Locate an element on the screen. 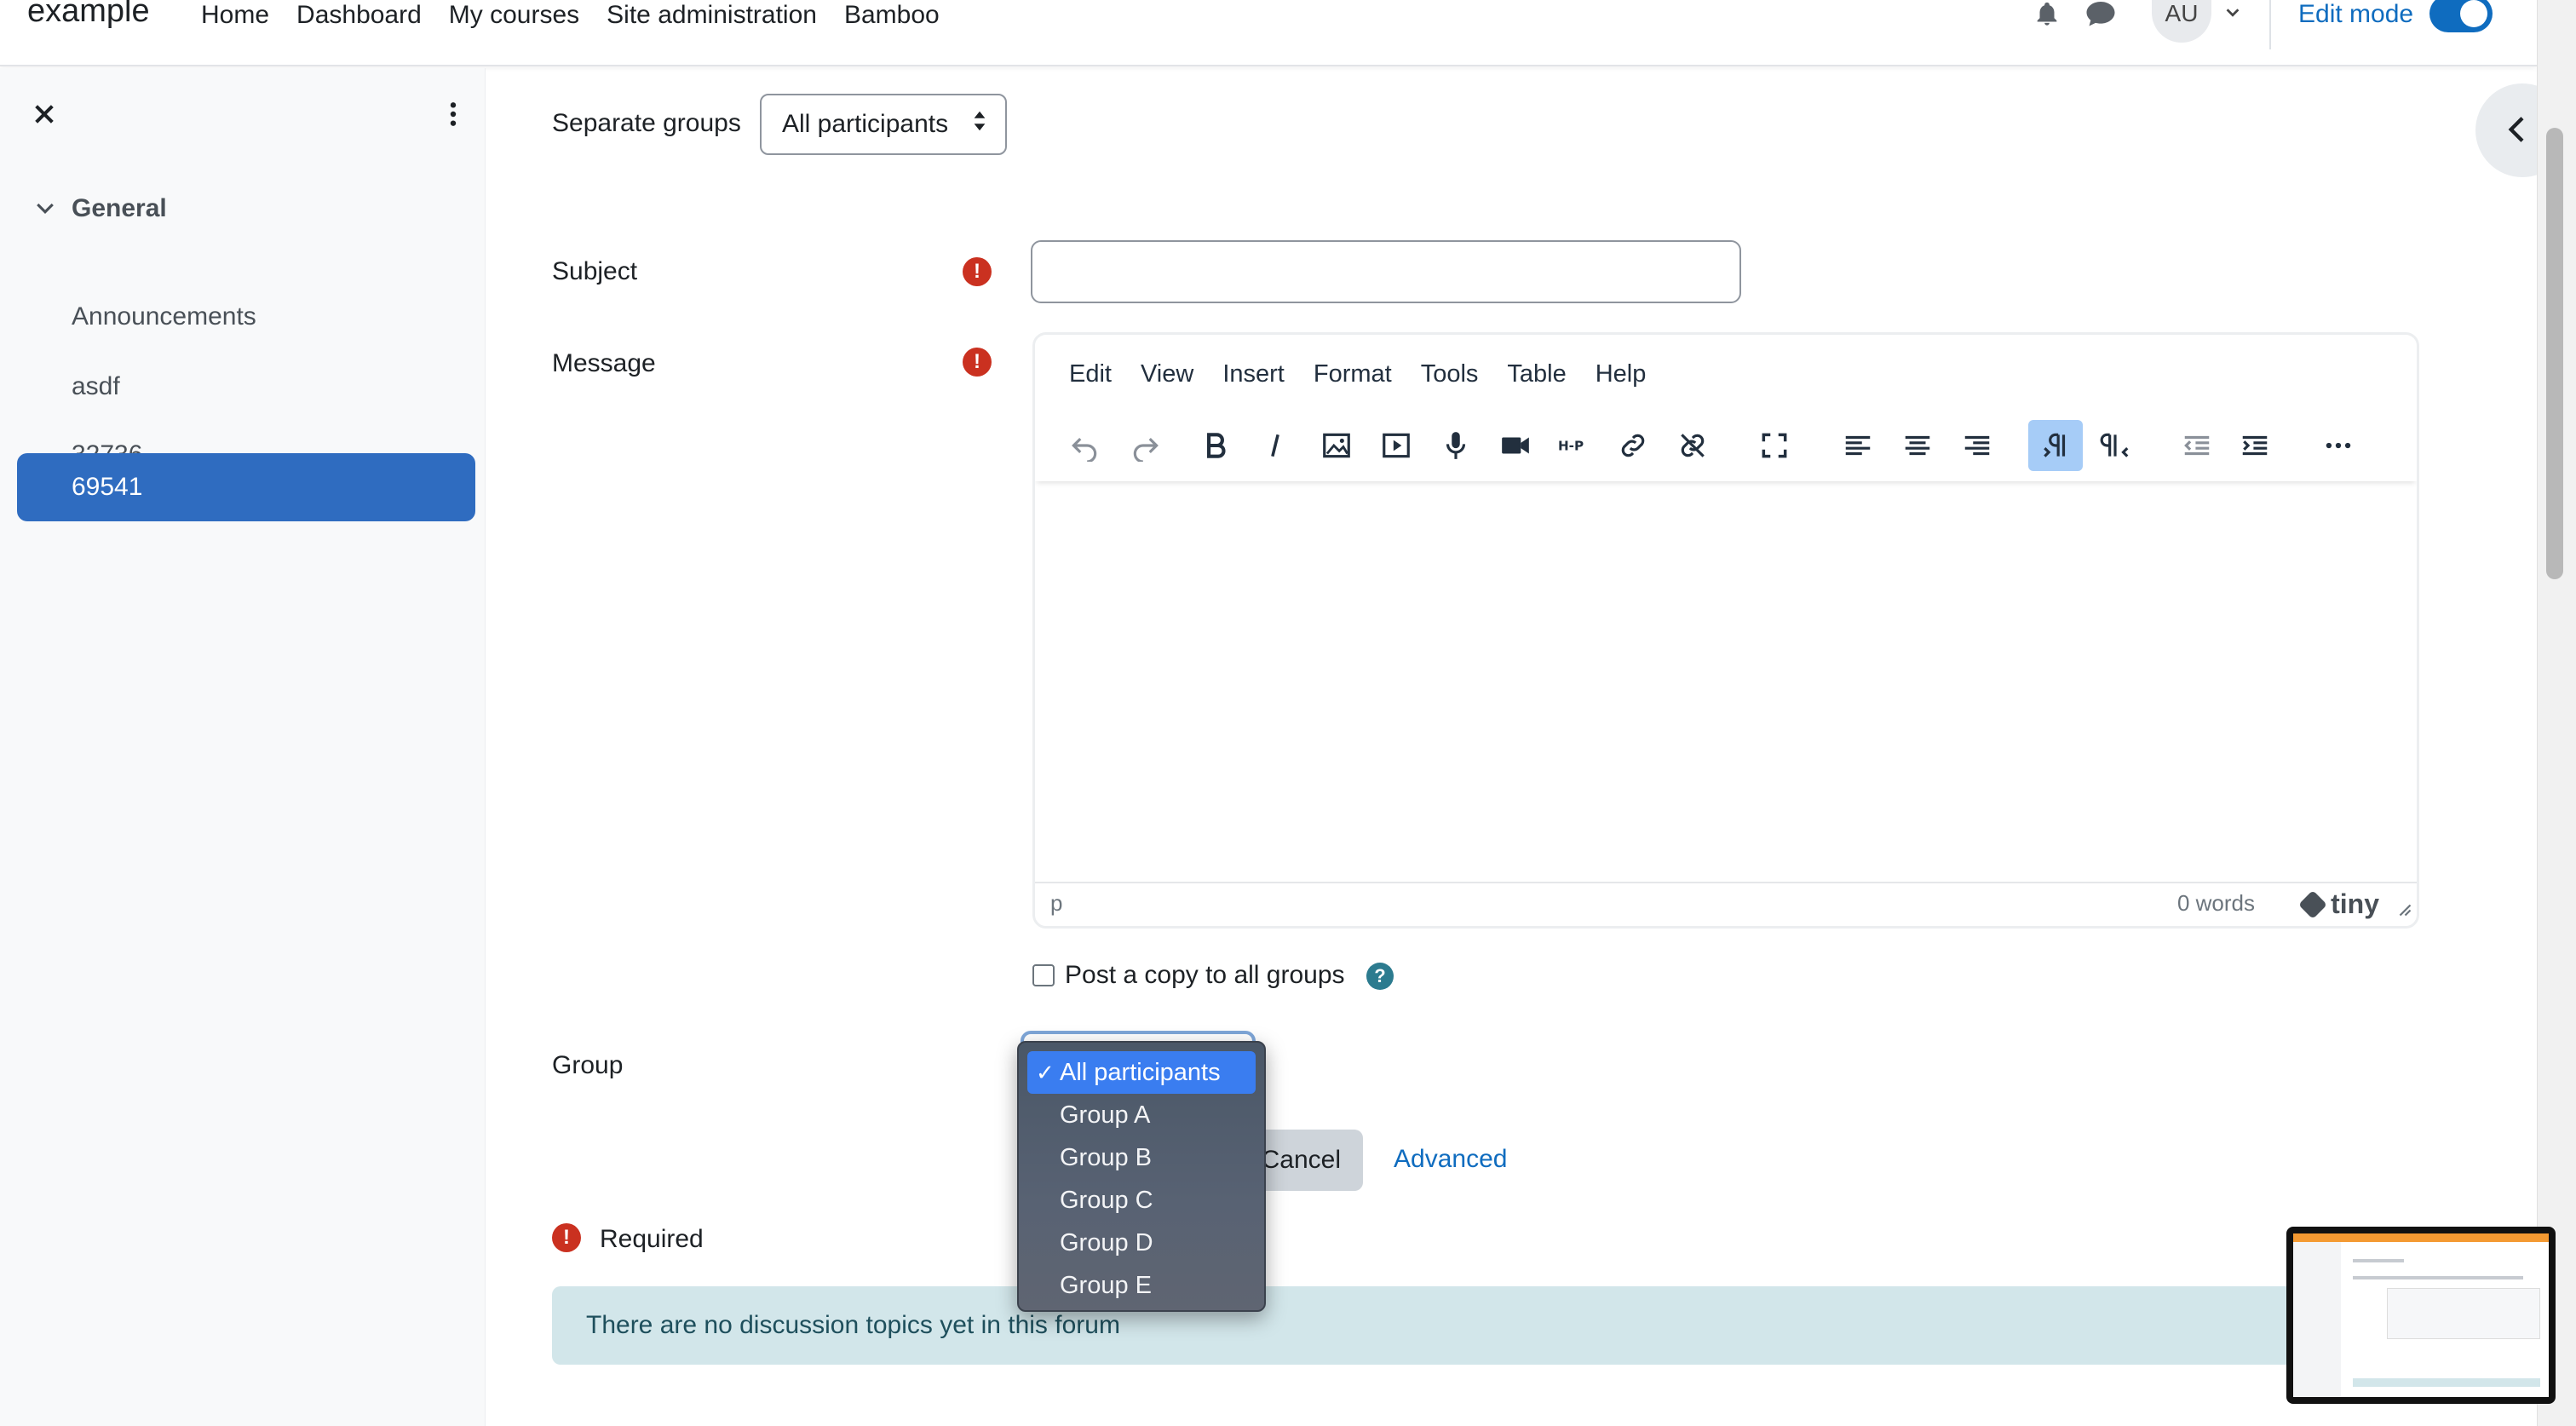  navbar-divider is located at coordinates (2270, 25).